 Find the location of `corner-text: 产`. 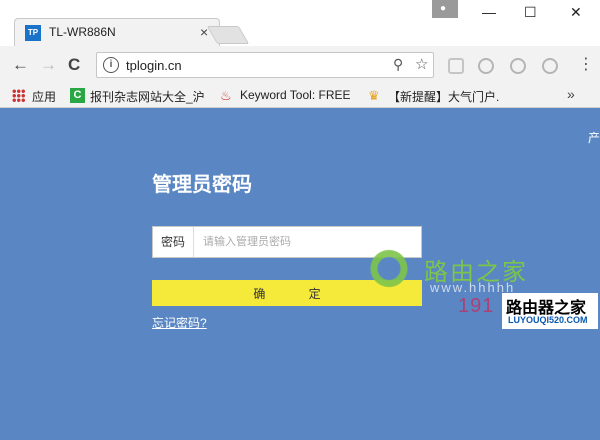

corner-text: 产 is located at coordinates (594, 137).